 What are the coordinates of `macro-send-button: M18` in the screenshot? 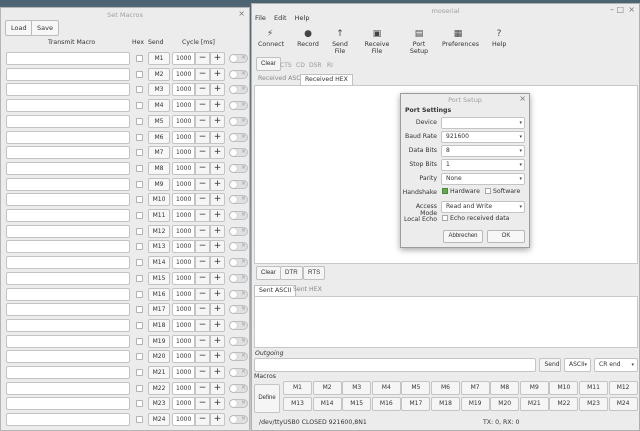 It's located at (159, 325).